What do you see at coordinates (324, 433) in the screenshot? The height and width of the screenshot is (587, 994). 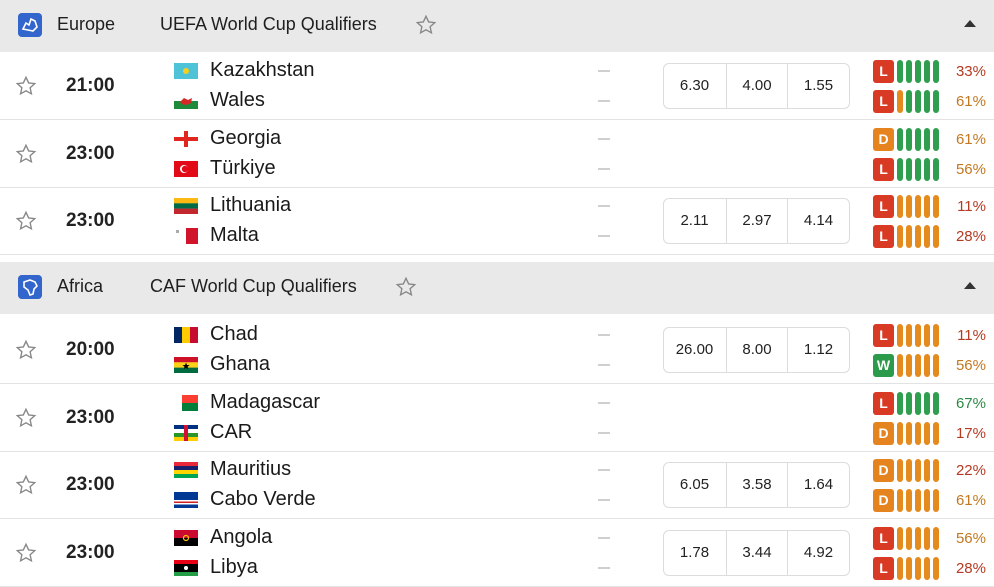 I see `away-team: CAR` at bounding box center [324, 433].